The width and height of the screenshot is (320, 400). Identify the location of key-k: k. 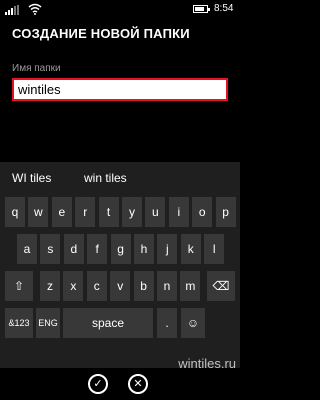
(190, 249).